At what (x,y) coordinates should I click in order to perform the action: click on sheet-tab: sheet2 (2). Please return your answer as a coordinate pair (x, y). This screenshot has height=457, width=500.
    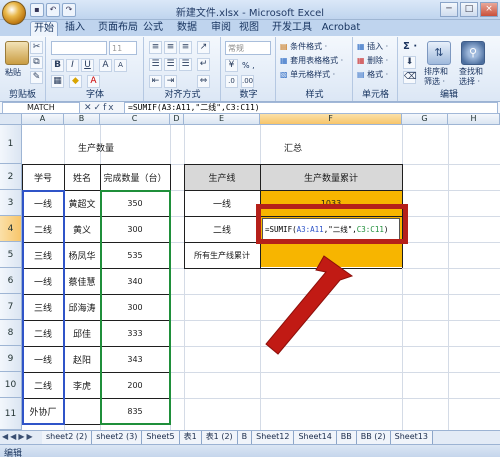
    Looking at the image, I should click on (67, 437).